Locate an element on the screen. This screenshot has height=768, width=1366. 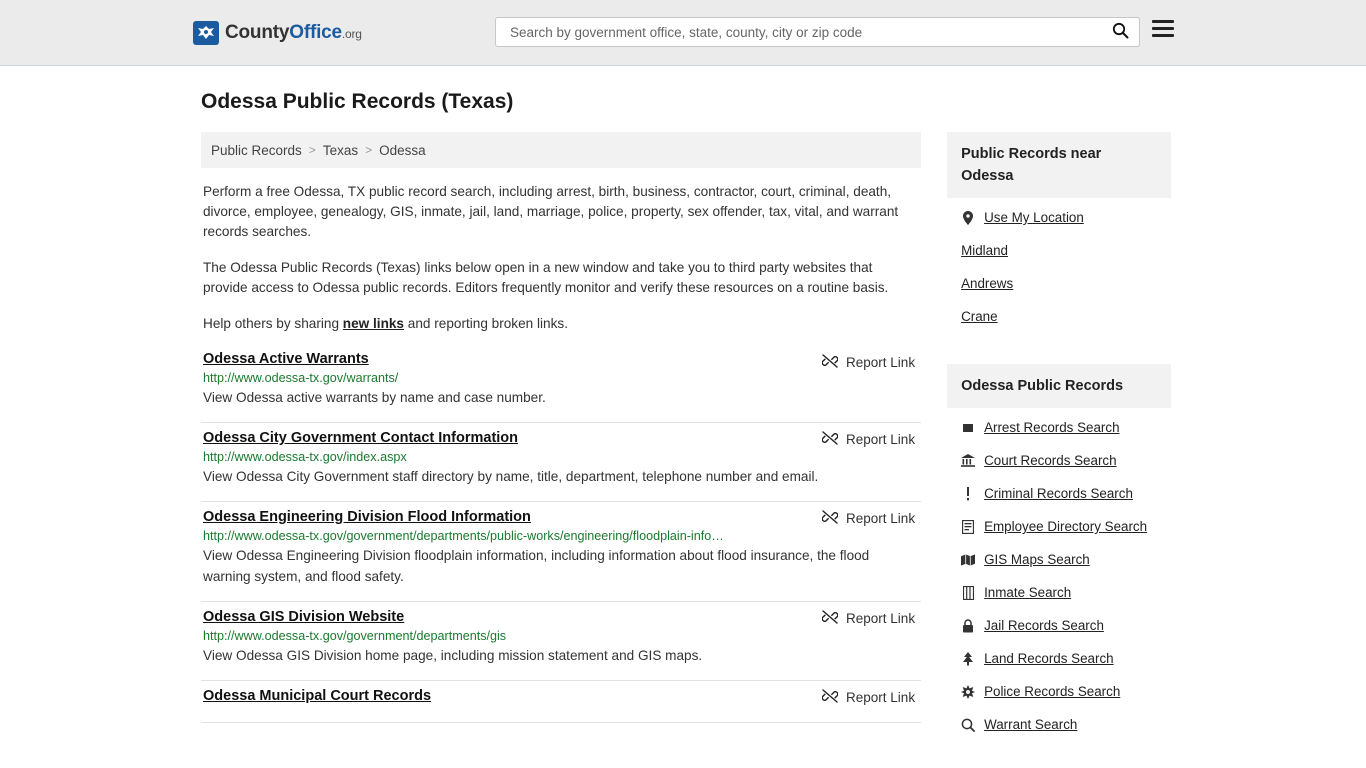
sidebar-link-label: Warrant Search is located at coordinates (1030, 724).